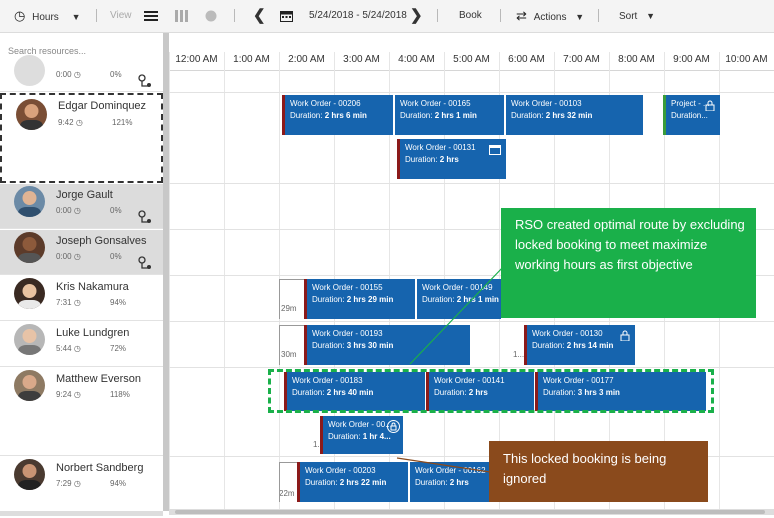 Image resolution: width=774 pixels, height=518 pixels. What do you see at coordinates (81, 513) in the screenshot?
I see `resource-scrollbar` at bounding box center [81, 513].